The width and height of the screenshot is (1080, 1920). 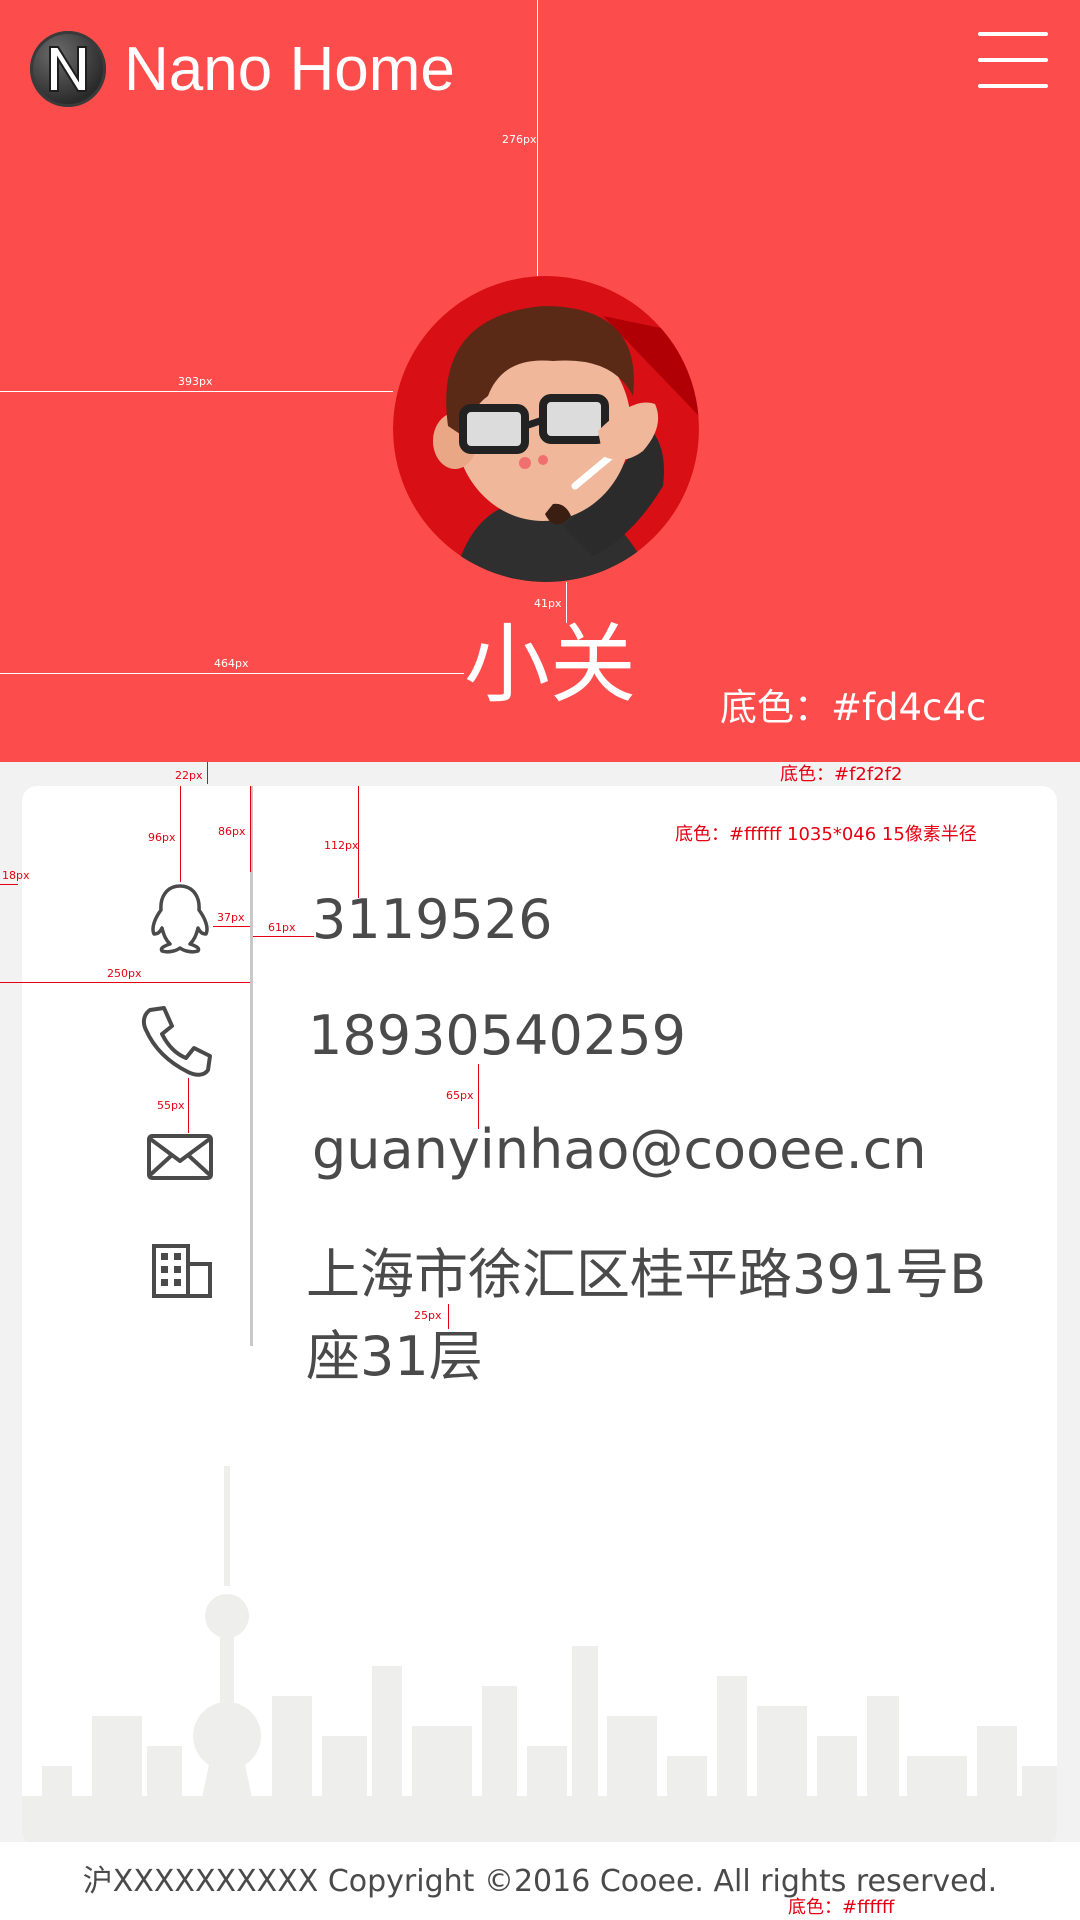 I want to click on measurement-label: 112px, so click(x=341, y=845).